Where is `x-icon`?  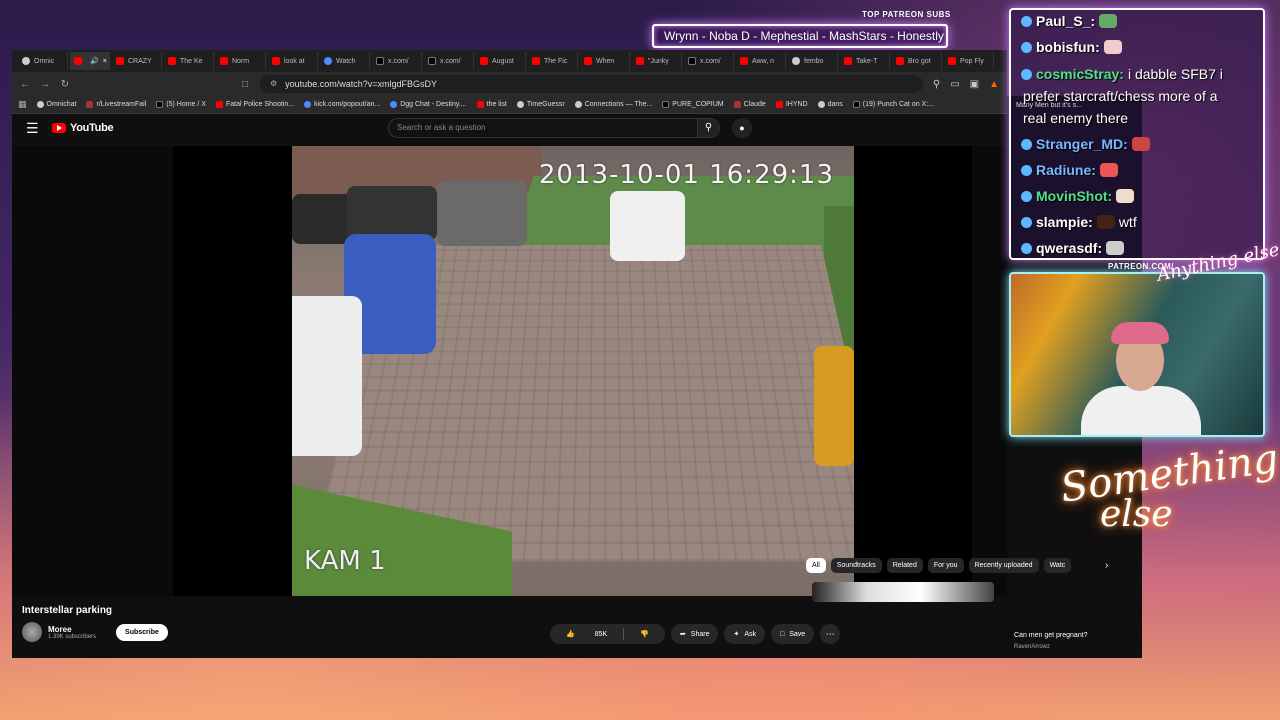
x-icon is located at coordinates (160, 104).